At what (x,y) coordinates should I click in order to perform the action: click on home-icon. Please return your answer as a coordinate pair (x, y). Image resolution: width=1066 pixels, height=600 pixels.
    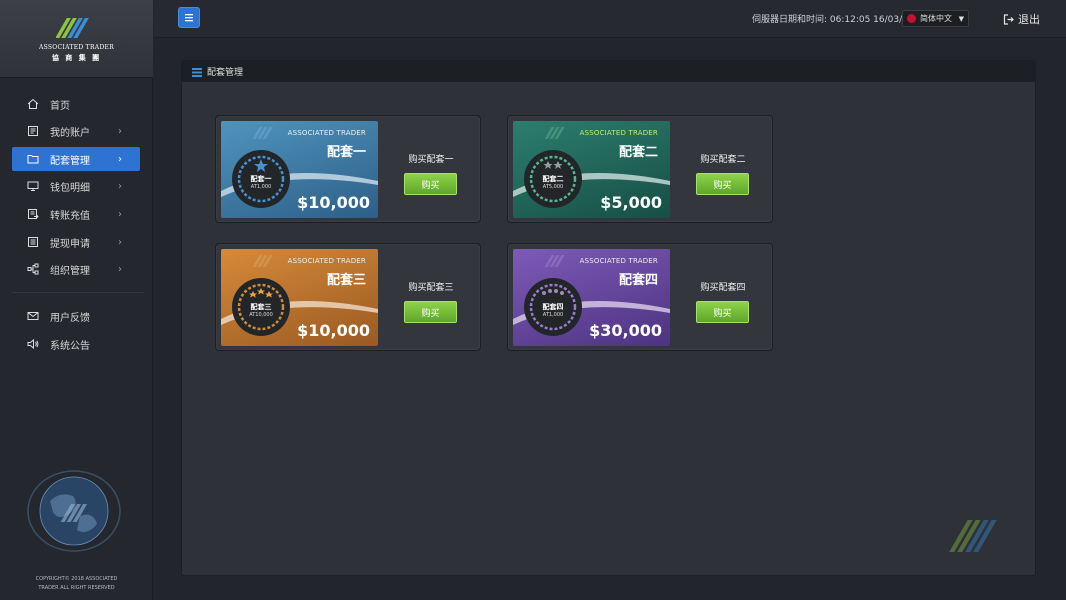
    Looking at the image, I should click on (33, 104).